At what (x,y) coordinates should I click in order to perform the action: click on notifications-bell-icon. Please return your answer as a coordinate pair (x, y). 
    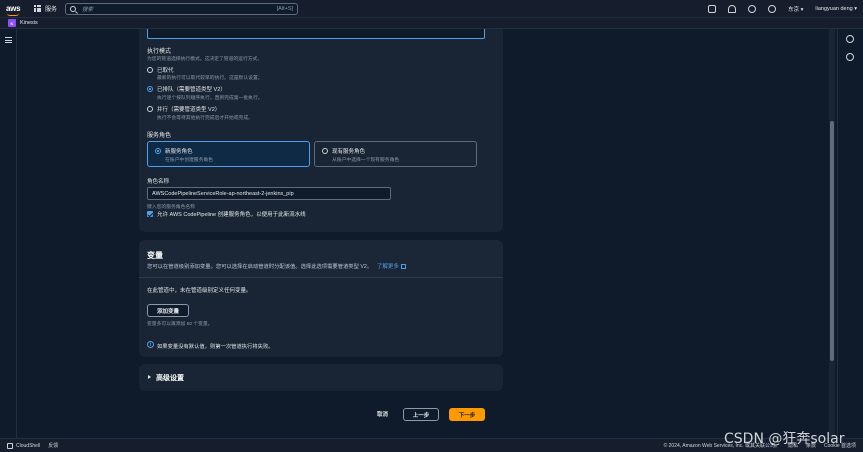
    Looking at the image, I should click on (732, 8).